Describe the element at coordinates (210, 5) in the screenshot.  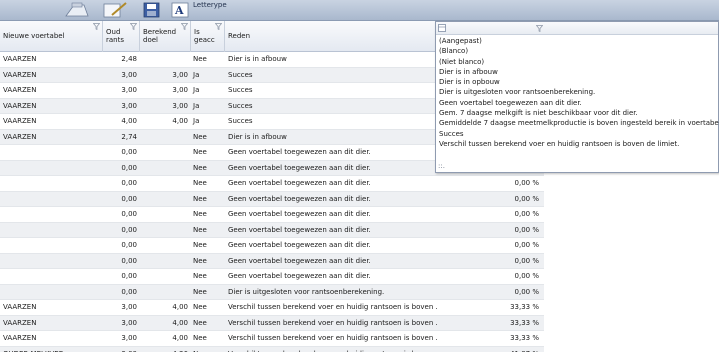
I see `font-label: Letterype` at that location.